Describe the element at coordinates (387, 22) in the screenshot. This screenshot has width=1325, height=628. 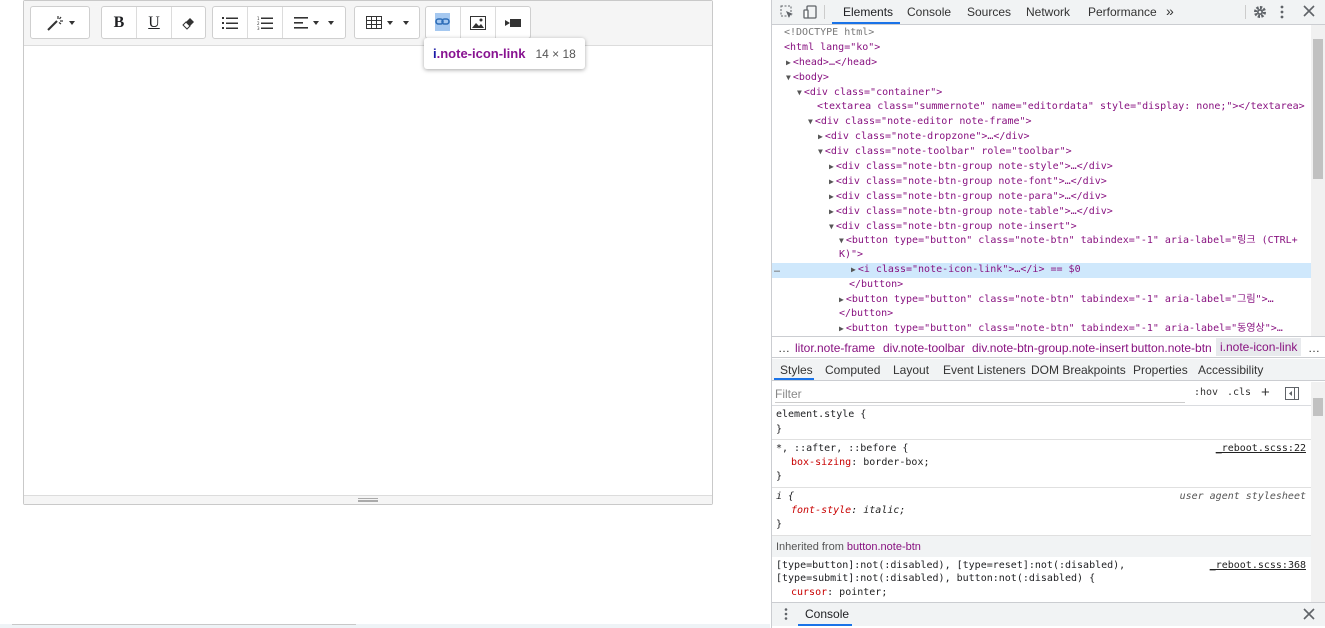
I see `table-dropdown-button` at that location.